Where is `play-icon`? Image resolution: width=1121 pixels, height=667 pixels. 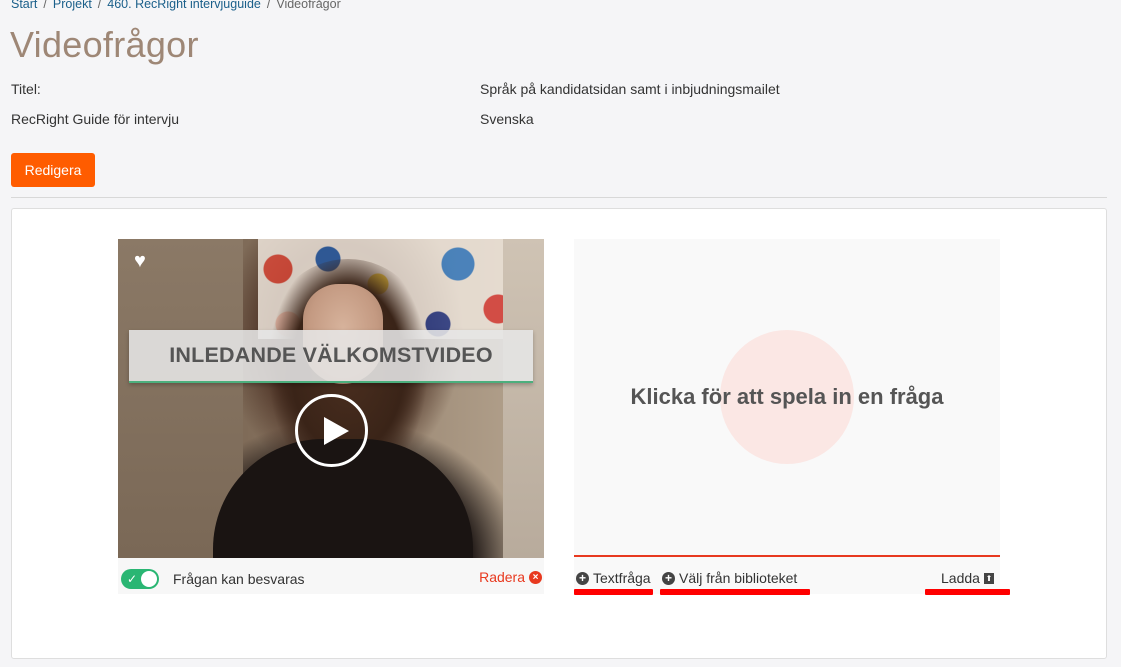 play-icon is located at coordinates (336, 431).